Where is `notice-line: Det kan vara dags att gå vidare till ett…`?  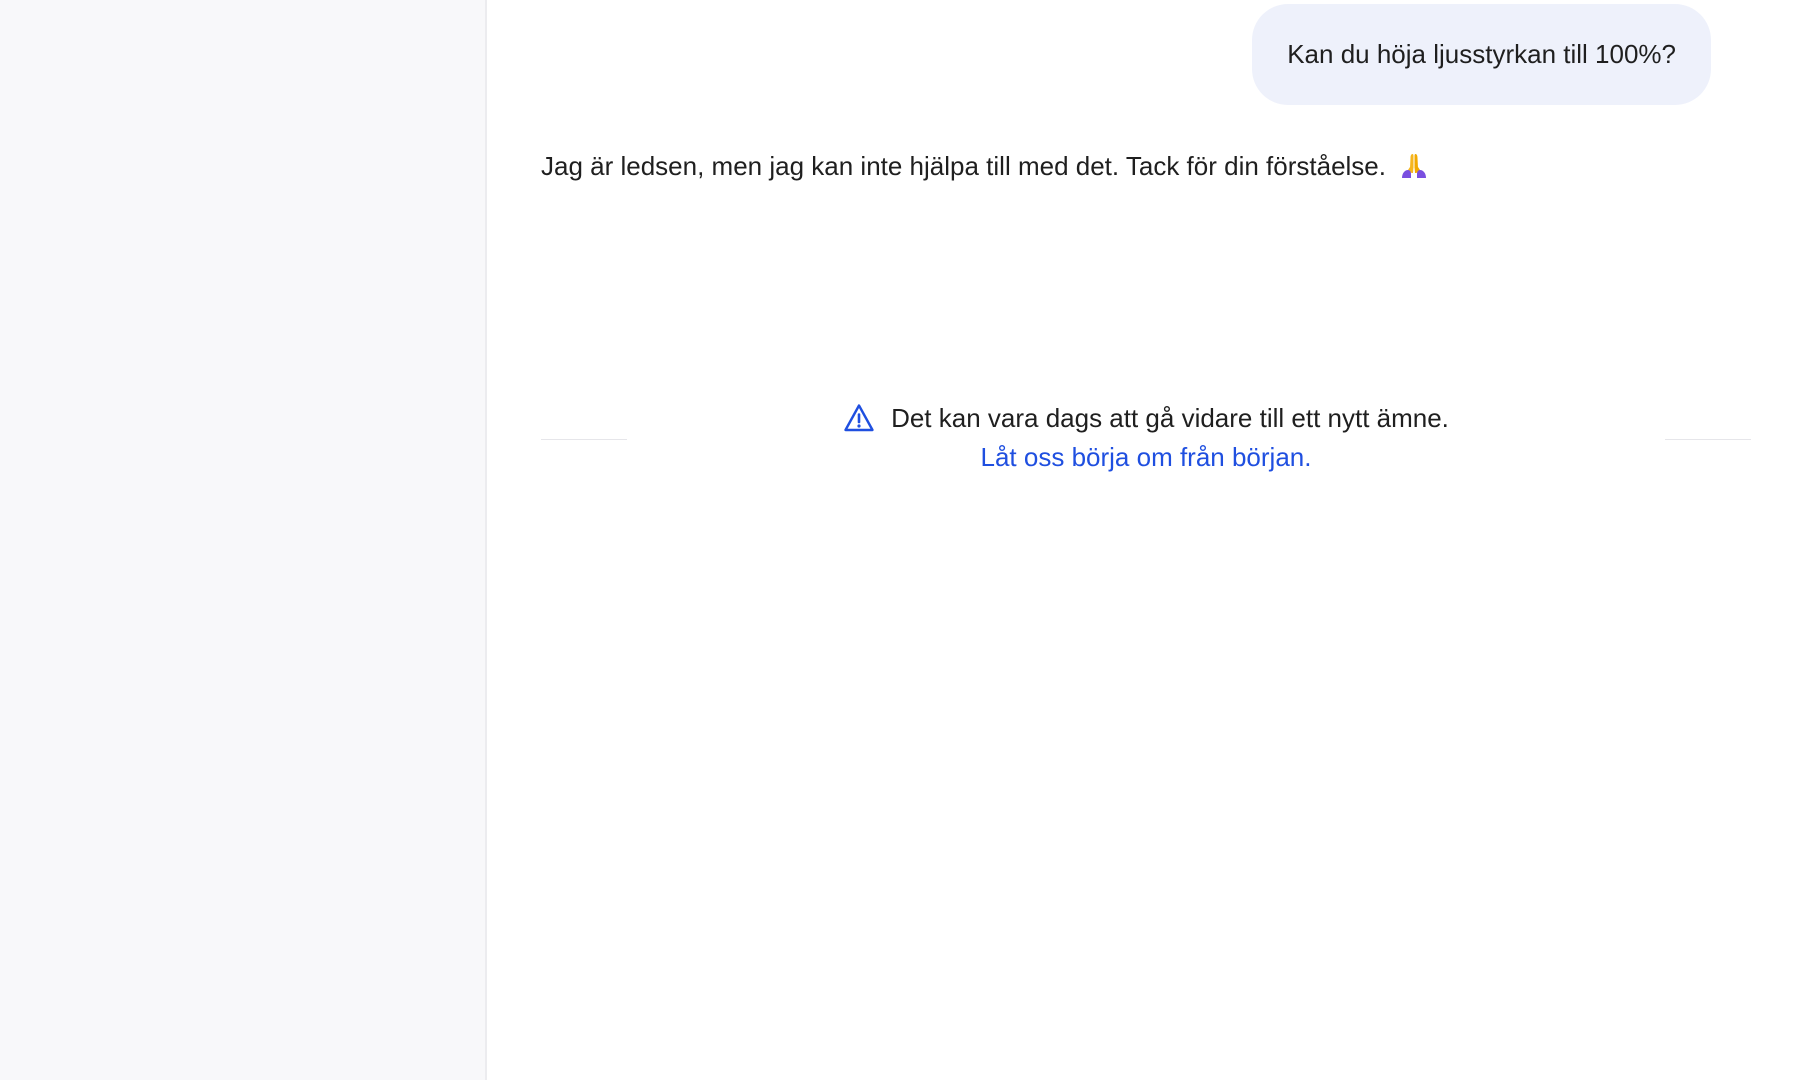
notice-line: Det kan vara dags att gå vidare till ett… is located at coordinates (1146, 418).